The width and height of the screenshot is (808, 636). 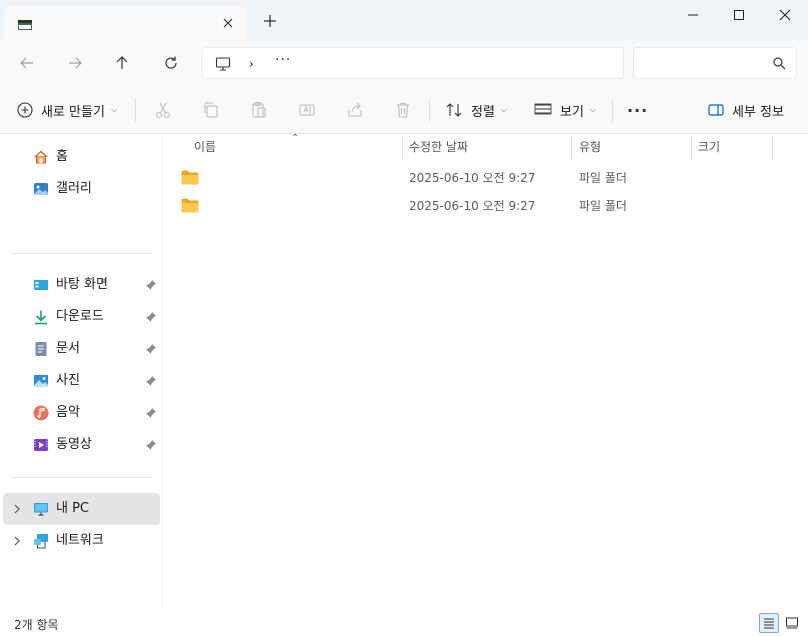 I want to click on music-icon, so click(x=41, y=413).